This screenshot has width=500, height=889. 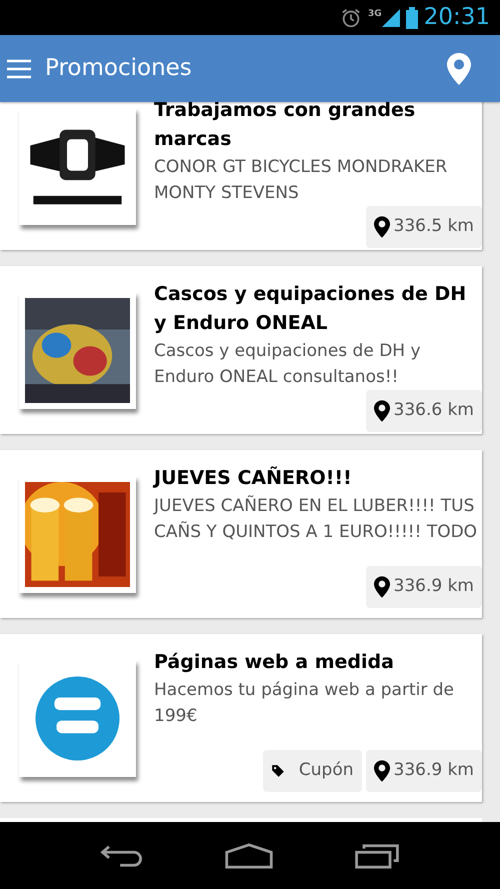 What do you see at coordinates (316, 519) in the screenshot?
I see `promotion-description: JUEVES CAÑERO EN EL LUBER!!!! TUS CAÑS Y QUINTOS A 1 EURO!!!!! TODO` at bounding box center [316, 519].